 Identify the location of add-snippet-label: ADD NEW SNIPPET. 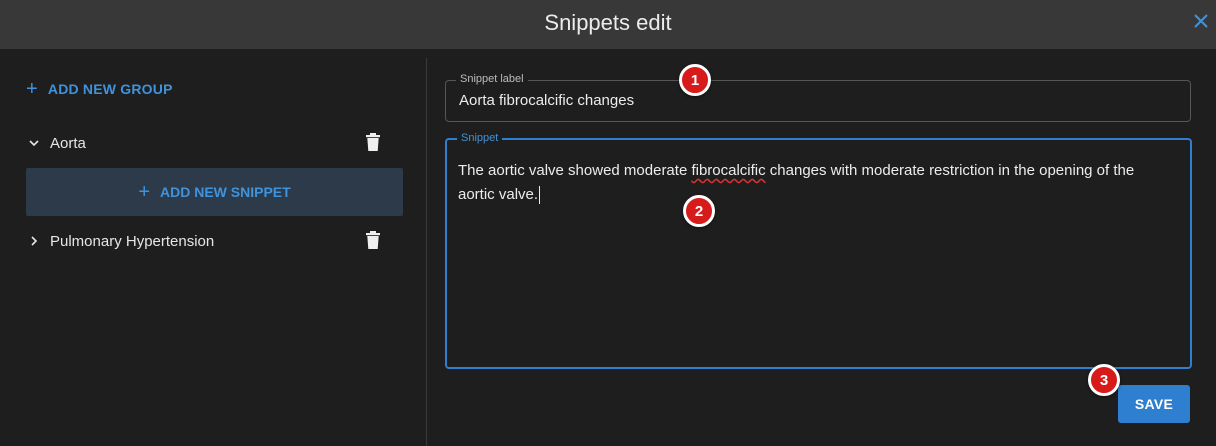
(225, 192).